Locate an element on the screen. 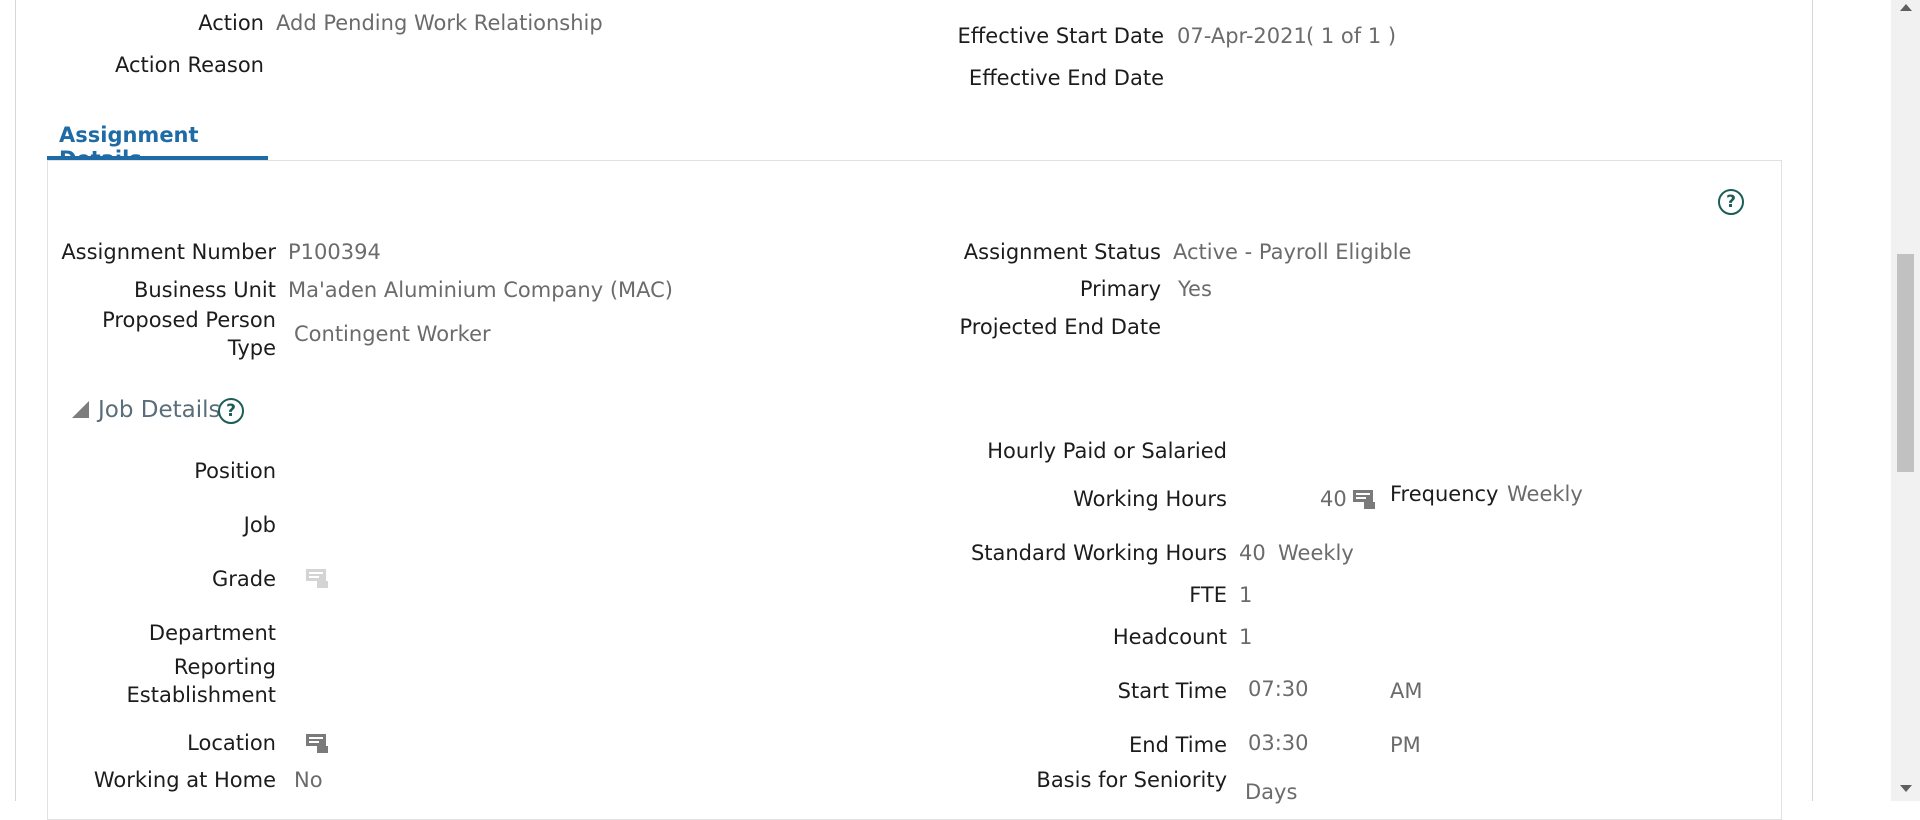 The width and height of the screenshot is (1920, 820). collapse-triangle-icon is located at coordinates (80, 409).